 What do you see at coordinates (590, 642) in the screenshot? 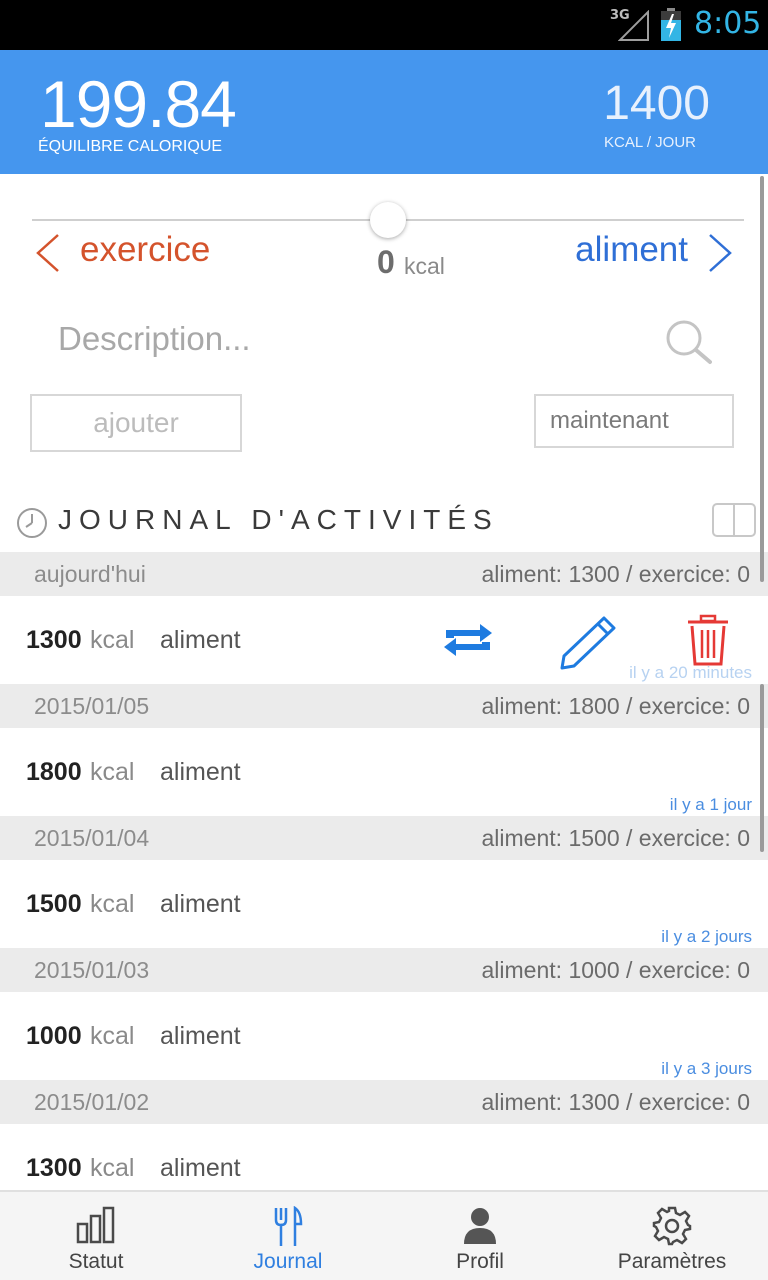
I see `pencil-icon` at bounding box center [590, 642].